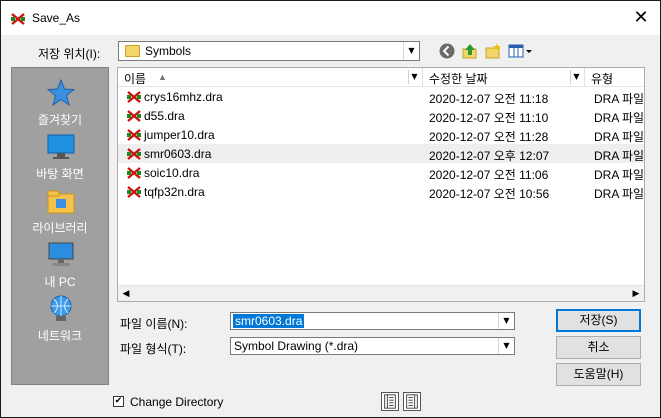 This screenshot has width=661, height=418. What do you see at coordinates (381, 115) in the screenshot?
I see `file-row: d55.dra 2020-12-07 오전 11:10 DRA 파일` at bounding box center [381, 115].